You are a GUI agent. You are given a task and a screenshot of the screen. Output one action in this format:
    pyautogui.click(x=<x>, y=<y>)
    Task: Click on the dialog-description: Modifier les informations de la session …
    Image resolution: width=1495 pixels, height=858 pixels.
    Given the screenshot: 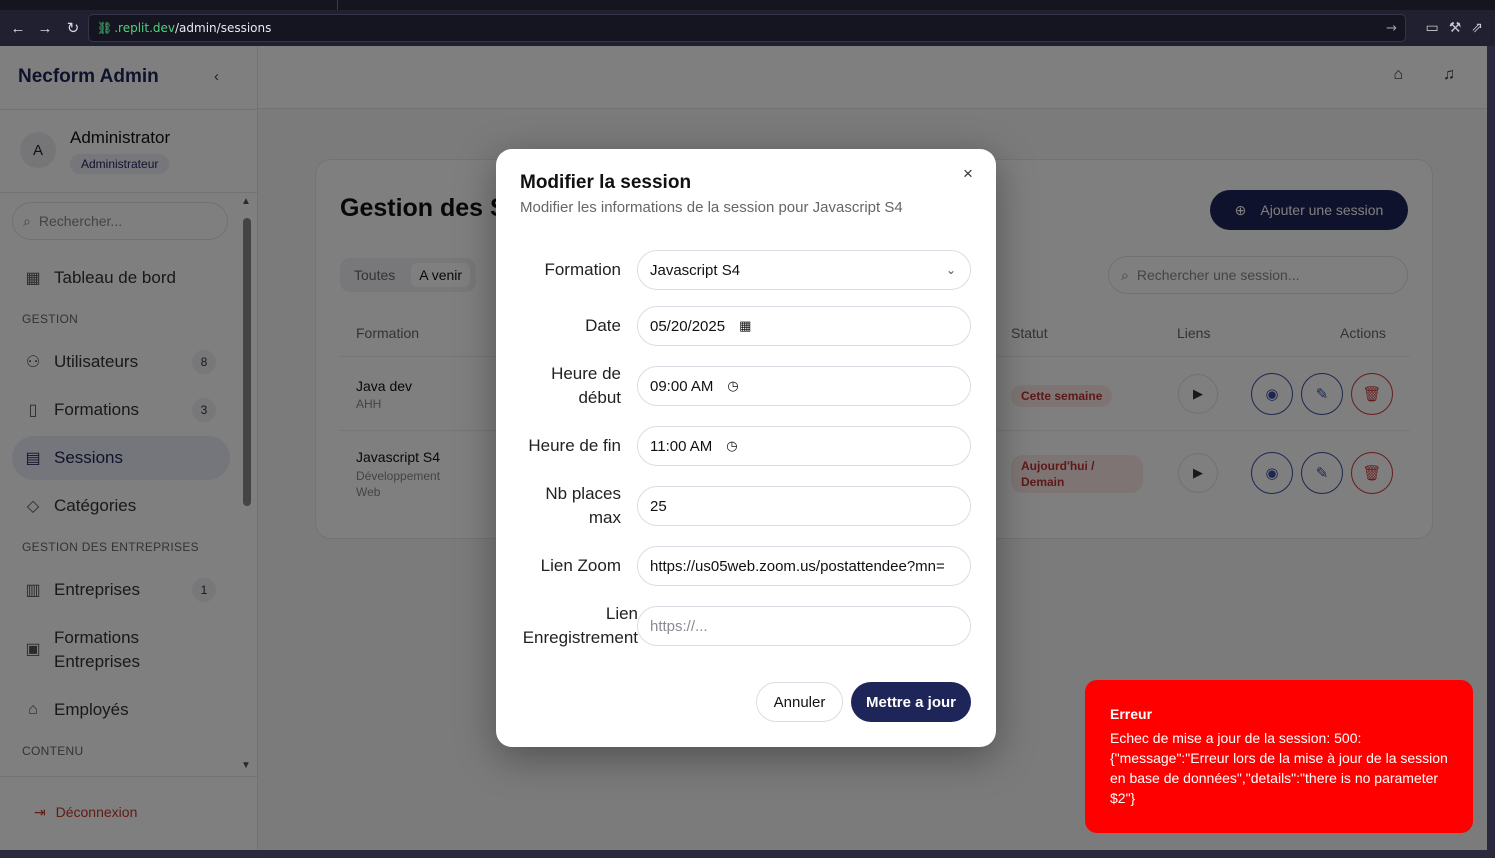 What is the action you would take?
    pyautogui.click(x=711, y=207)
    